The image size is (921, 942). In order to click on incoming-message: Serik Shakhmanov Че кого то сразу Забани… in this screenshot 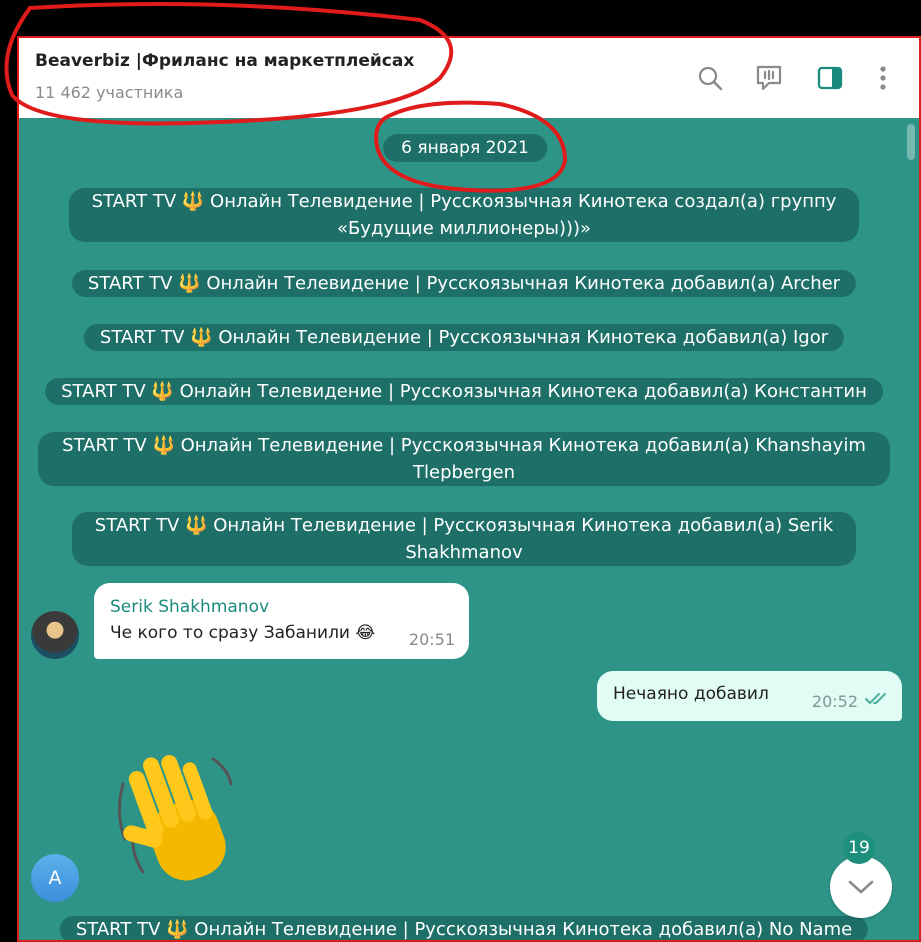, I will do `click(281, 621)`.